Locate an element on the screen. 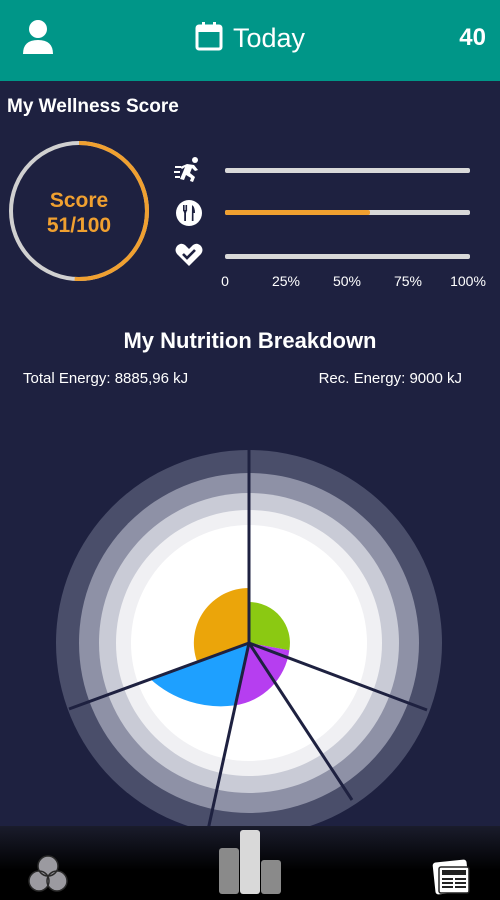 This screenshot has width=500, height=900. score-display: Score 51/100 is located at coordinates (79, 213).